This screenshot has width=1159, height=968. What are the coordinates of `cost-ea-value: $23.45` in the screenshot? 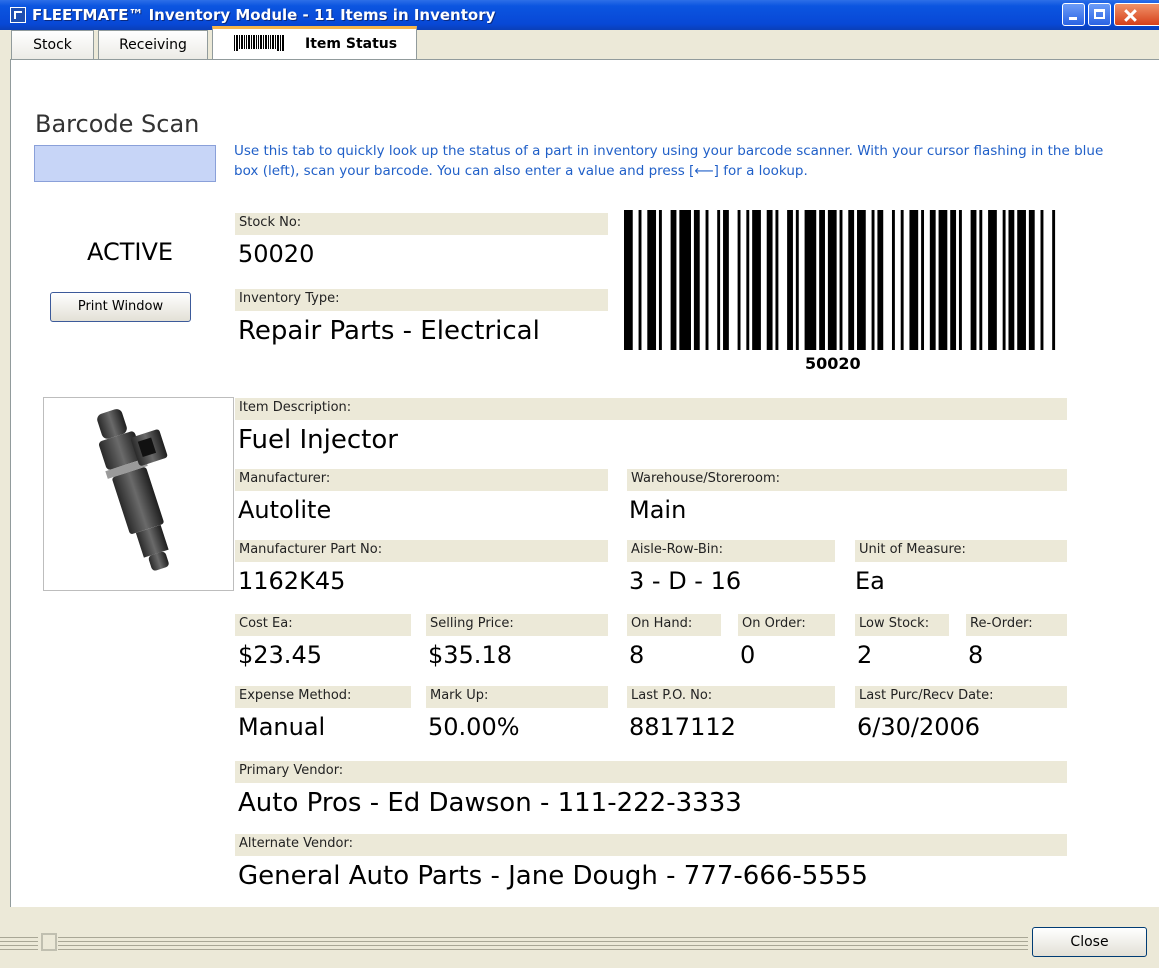 It's located at (280, 655).